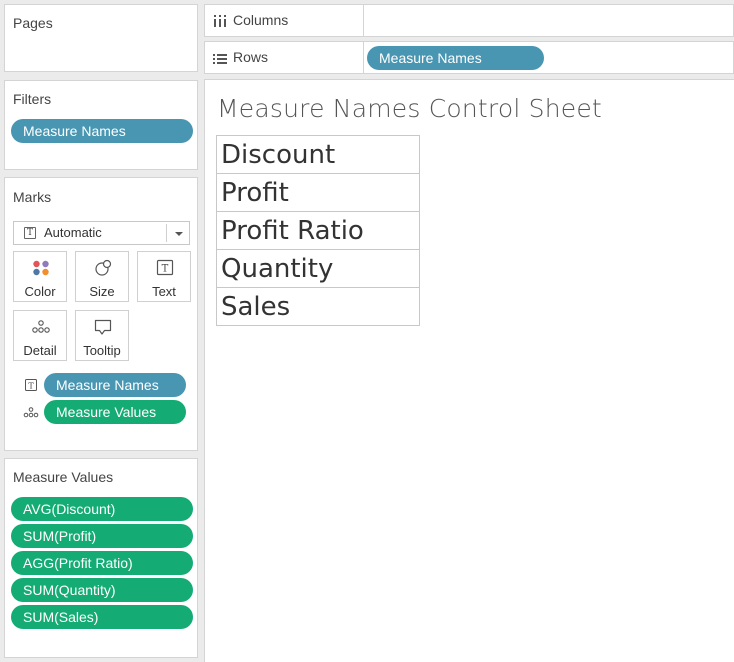 Image resolution: width=734 pixels, height=662 pixels. What do you see at coordinates (318, 193) in the screenshot?
I see `table-row: Profit` at bounding box center [318, 193].